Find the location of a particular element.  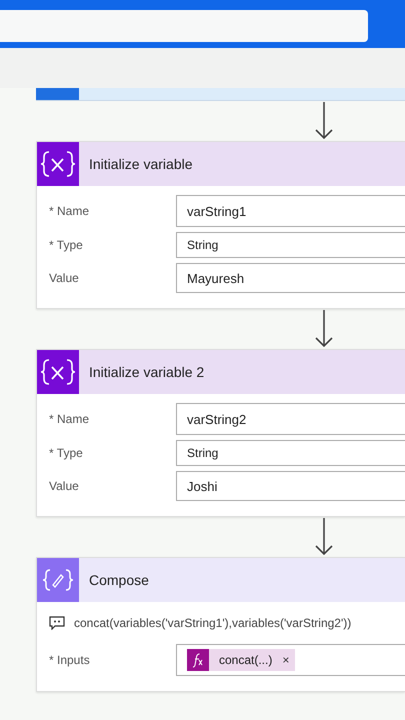

field-label: * Inputs is located at coordinates (70, 660).